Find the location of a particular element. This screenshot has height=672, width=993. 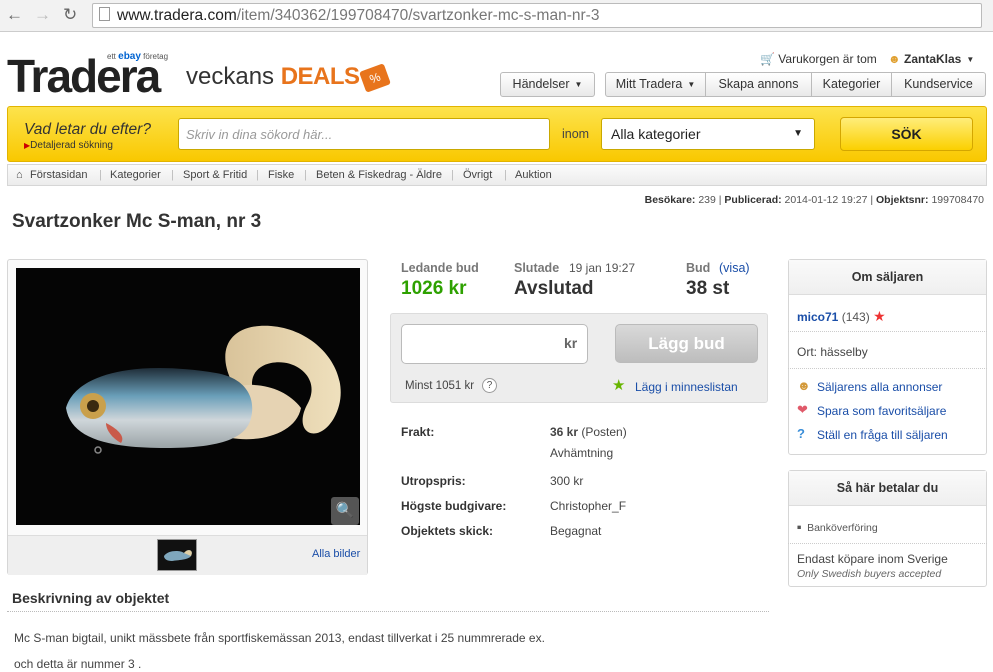

sweden-only-notice: Endast köpare inom Sverige is located at coordinates (872, 559).